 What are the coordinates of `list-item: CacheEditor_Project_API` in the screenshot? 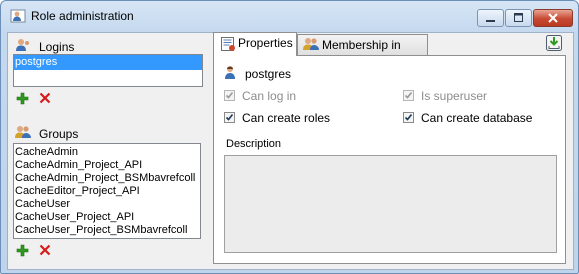 It's located at (107, 191).